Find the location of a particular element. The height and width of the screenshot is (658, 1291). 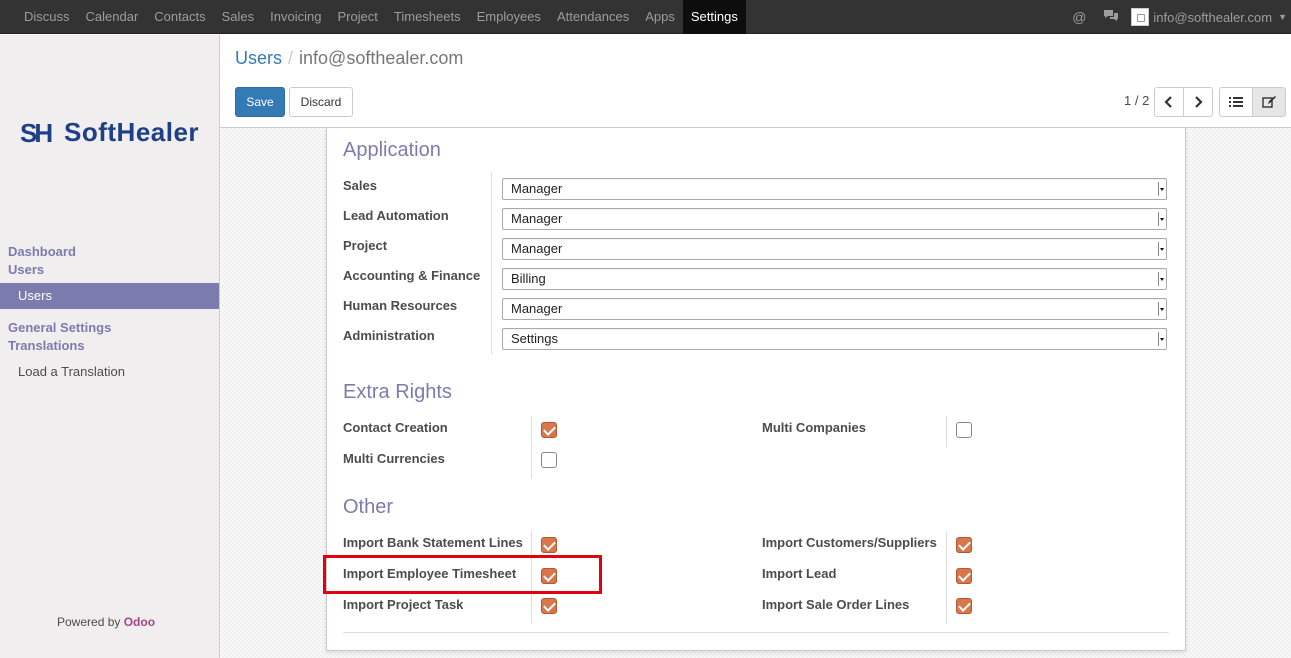

contact-creation-checkbox is located at coordinates (549, 430).